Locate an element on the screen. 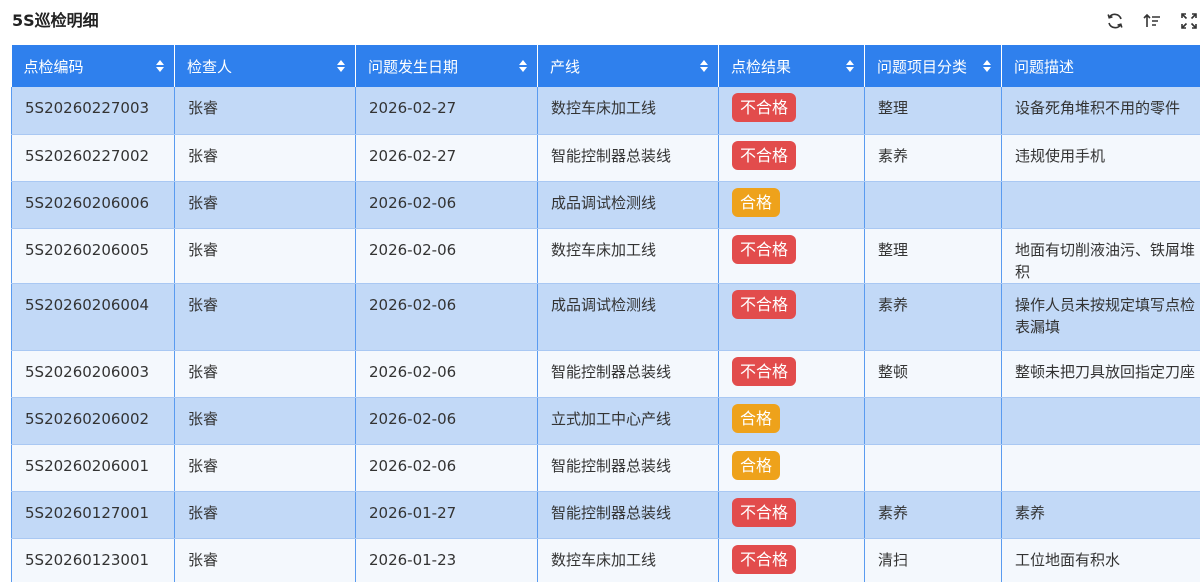 Image resolution: width=1200 pixels, height=582 pixels. cell-description: 违规使用手机 is located at coordinates (1100, 158).